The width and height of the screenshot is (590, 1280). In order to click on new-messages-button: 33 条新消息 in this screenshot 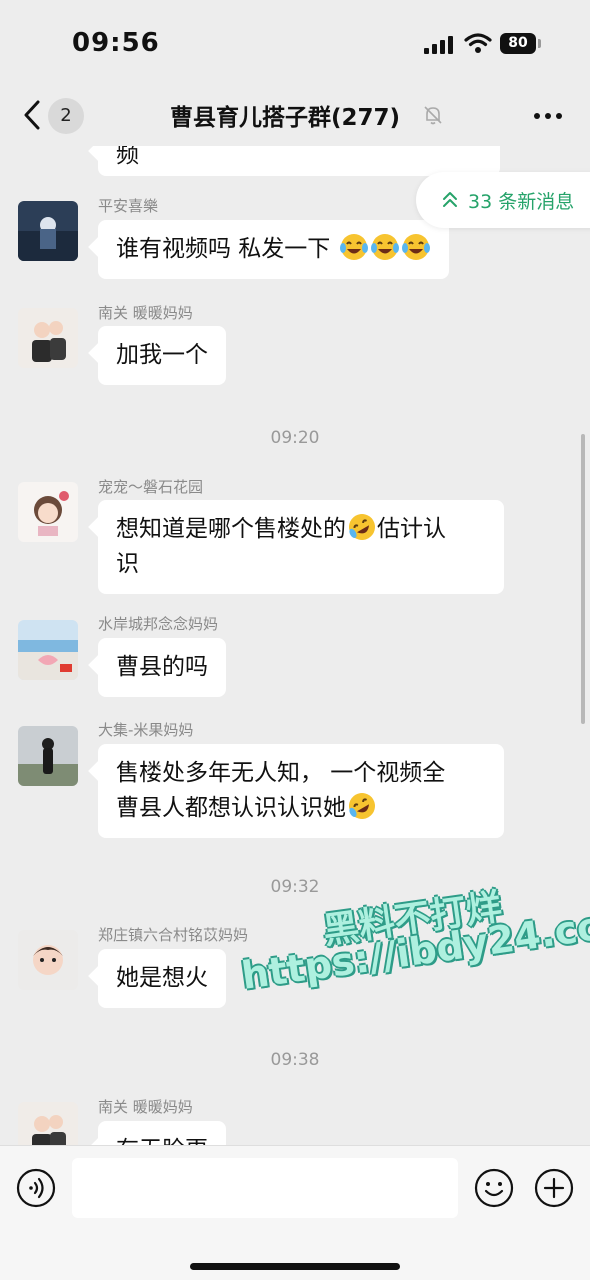, I will do `click(503, 200)`.